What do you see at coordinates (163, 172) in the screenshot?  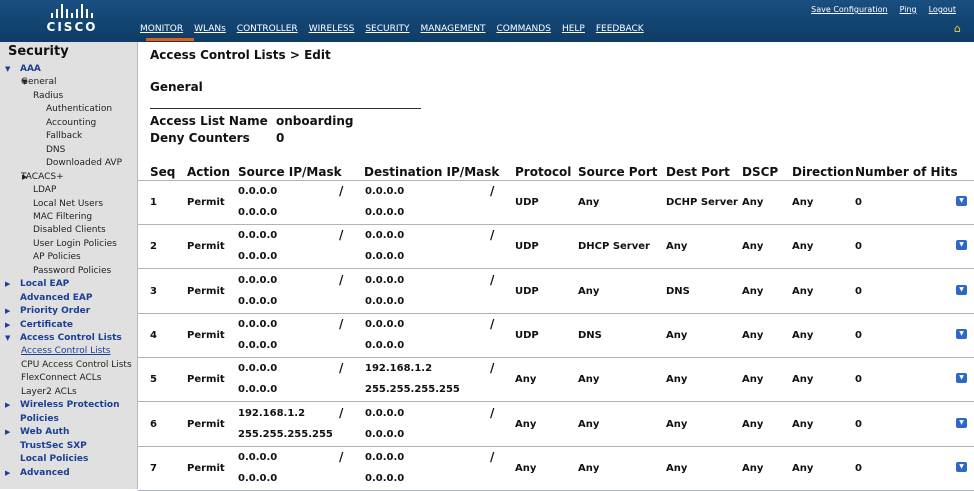 I see `col-seq: Seq` at bounding box center [163, 172].